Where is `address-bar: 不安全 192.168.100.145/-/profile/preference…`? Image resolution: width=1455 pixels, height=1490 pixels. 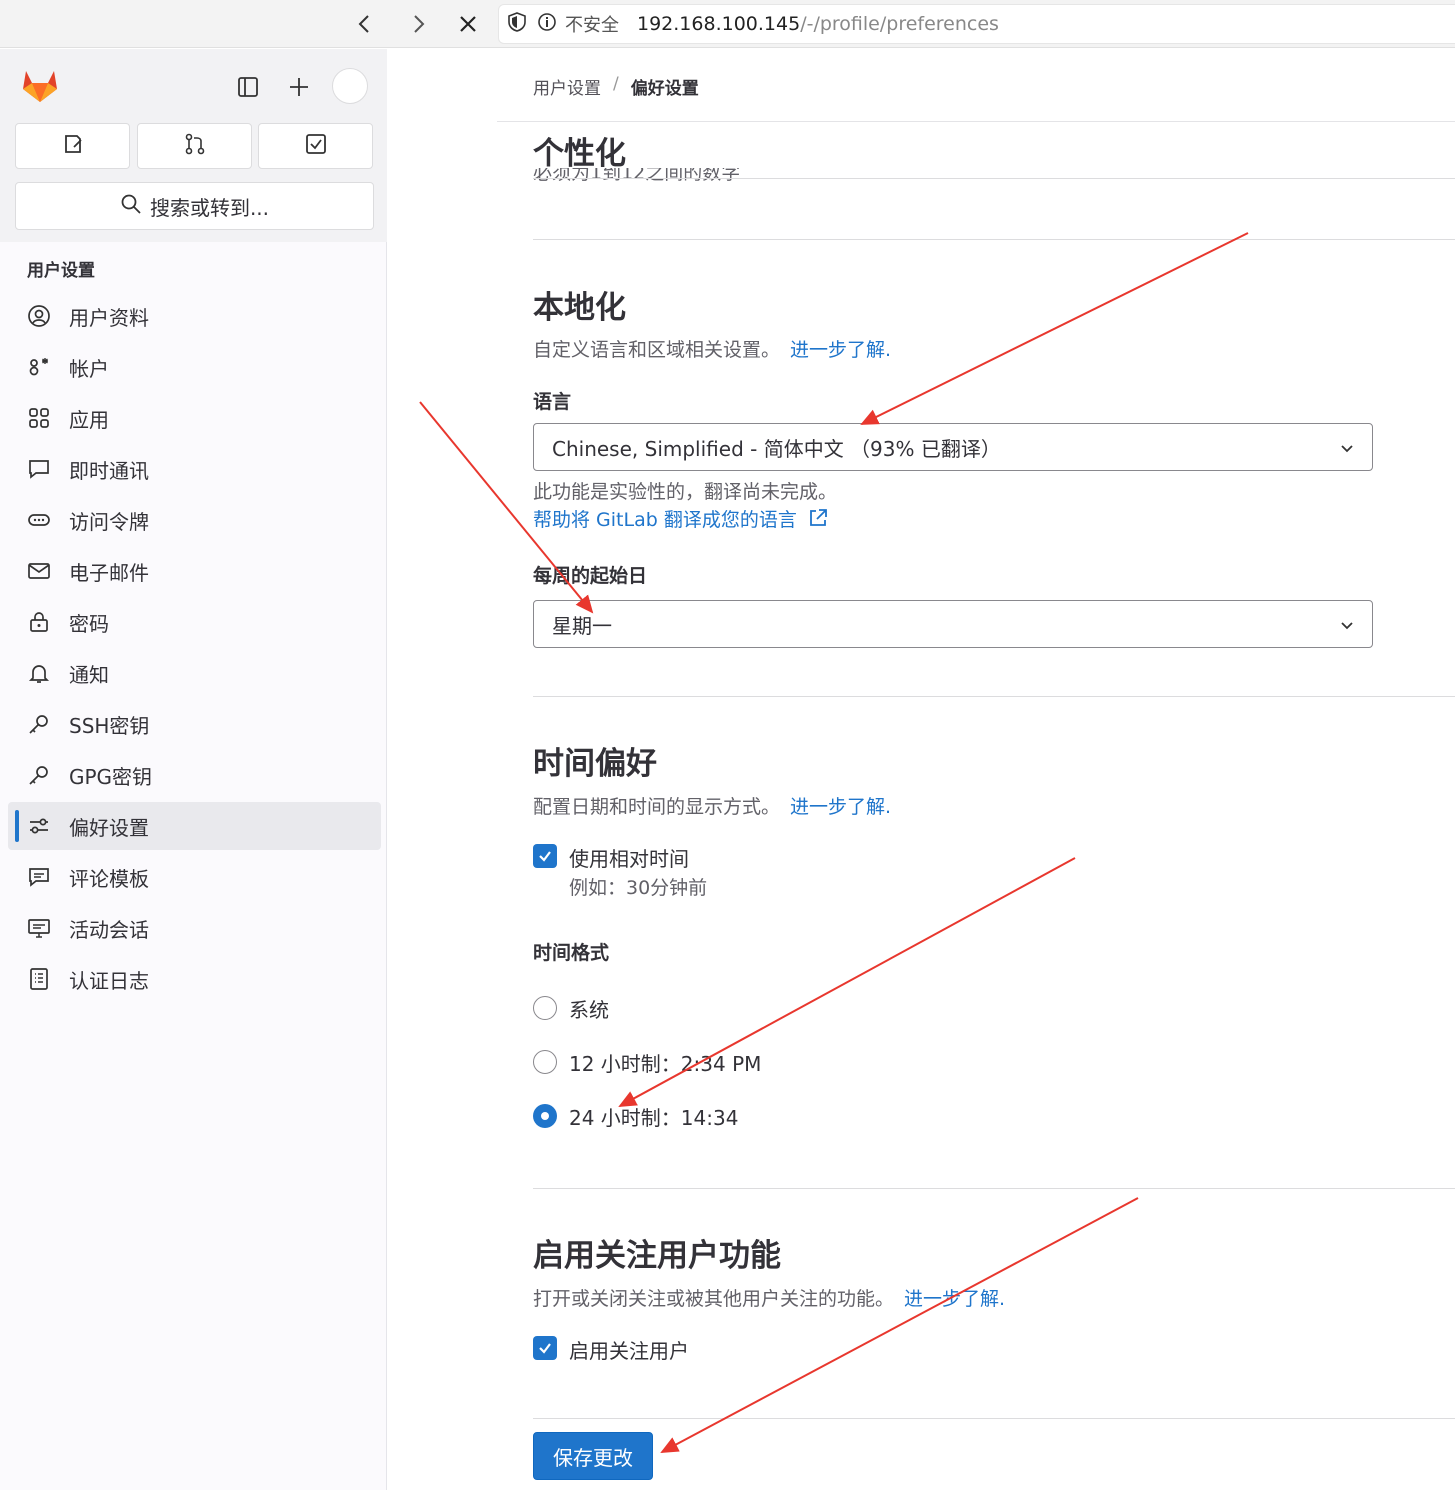 address-bar: 不安全 192.168.100.145/-/profile/preference… is located at coordinates (976, 24).